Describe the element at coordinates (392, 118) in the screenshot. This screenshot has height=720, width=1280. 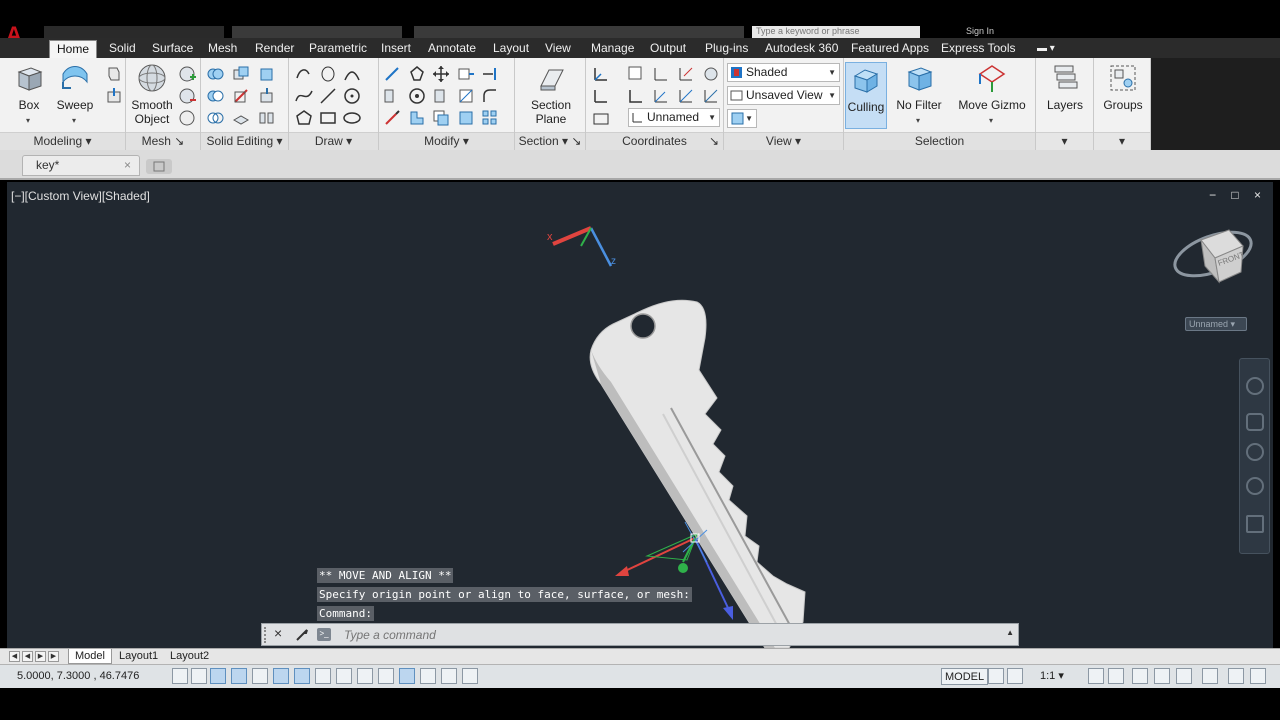
I see `offset-icon` at that location.